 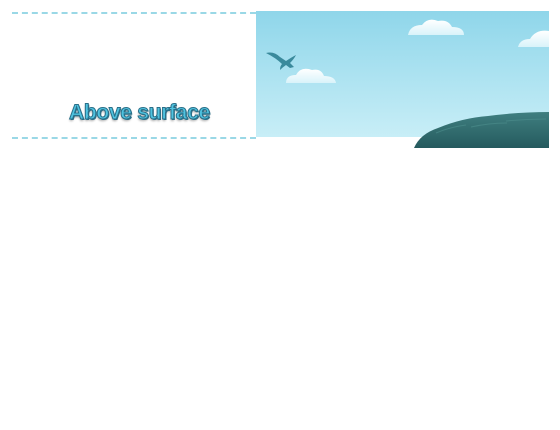 What do you see at coordinates (140, 113) in the screenshot?
I see `section-label: Above surface` at bounding box center [140, 113].